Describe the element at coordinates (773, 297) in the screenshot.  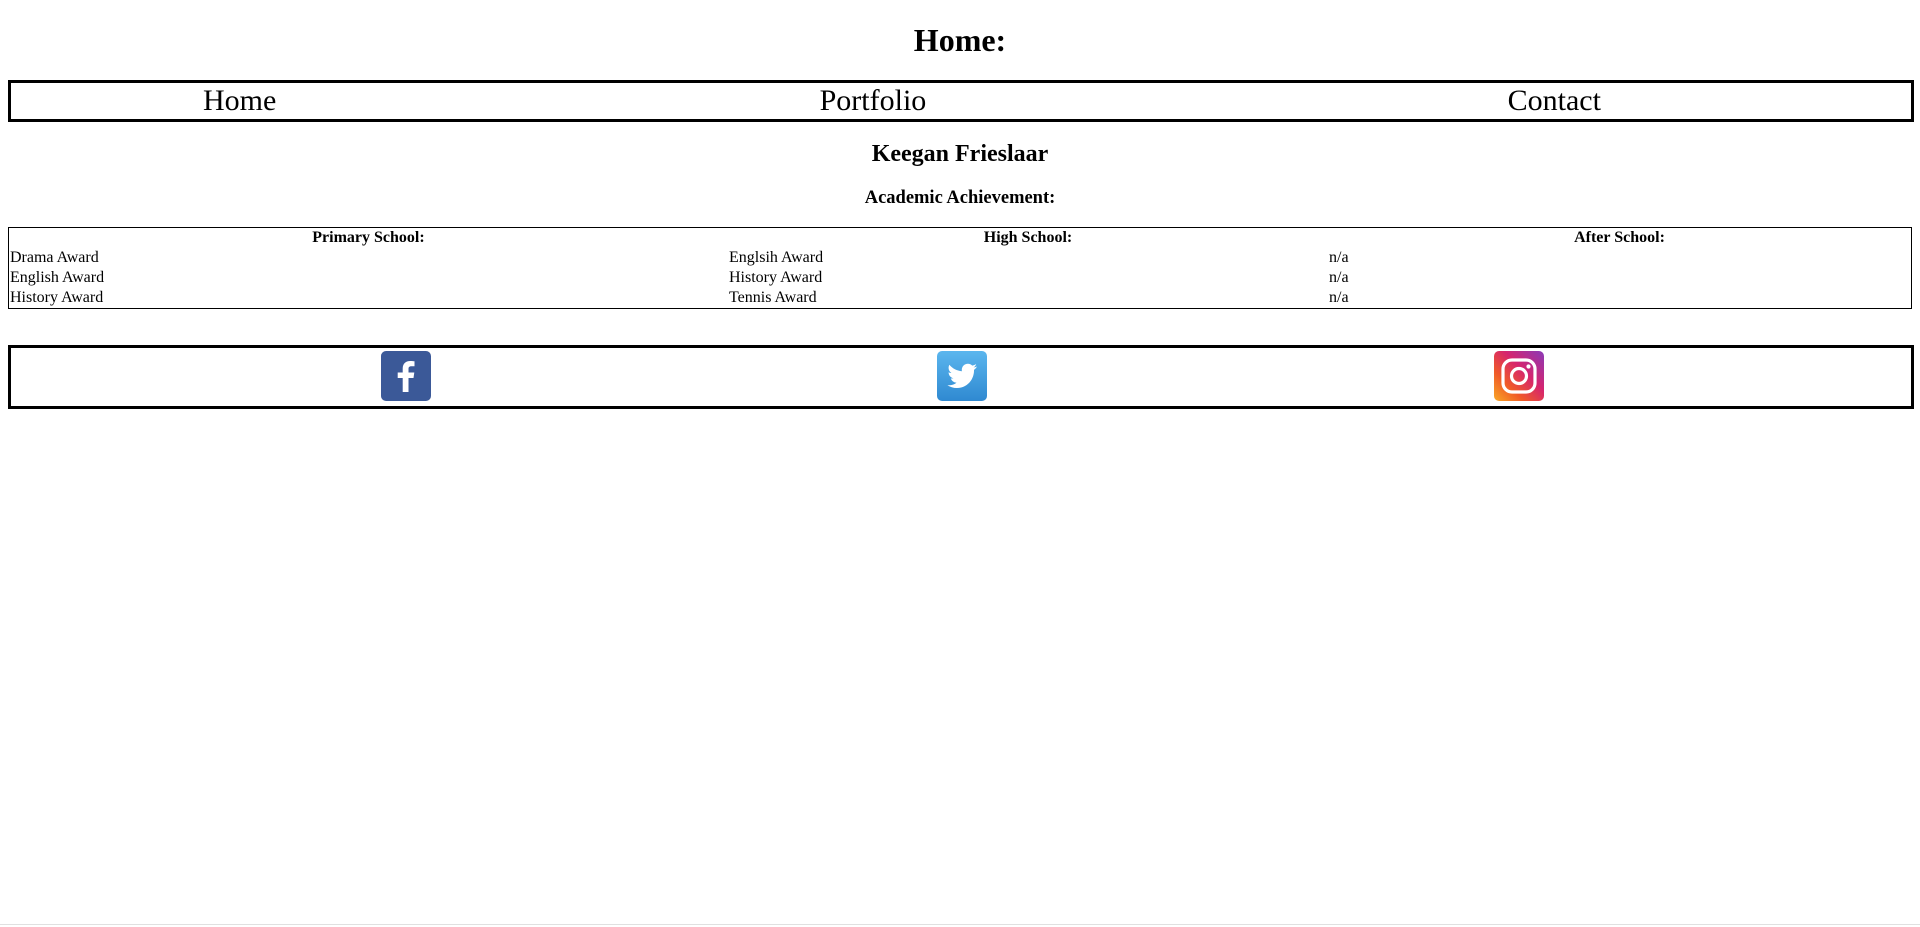
I see `table-cell: Tennis Award` at that location.